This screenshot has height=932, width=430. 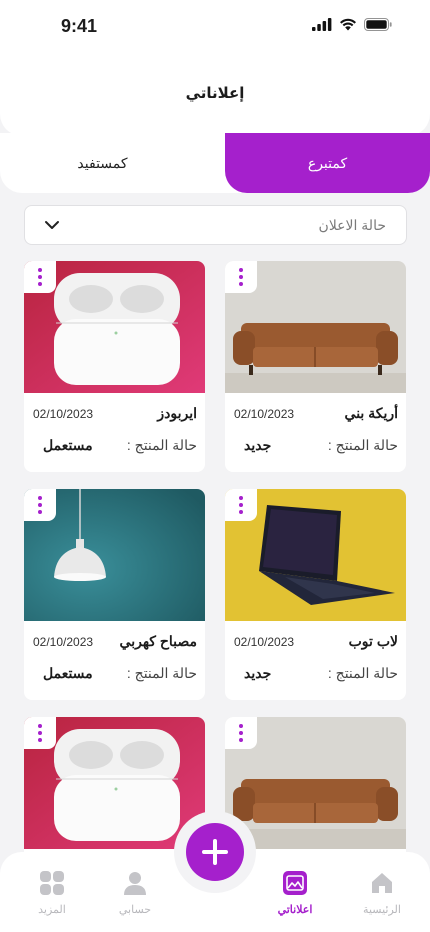 What do you see at coordinates (382, 910) in the screenshot?
I see `nav-home-label: الرئيسية` at bounding box center [382, 910].